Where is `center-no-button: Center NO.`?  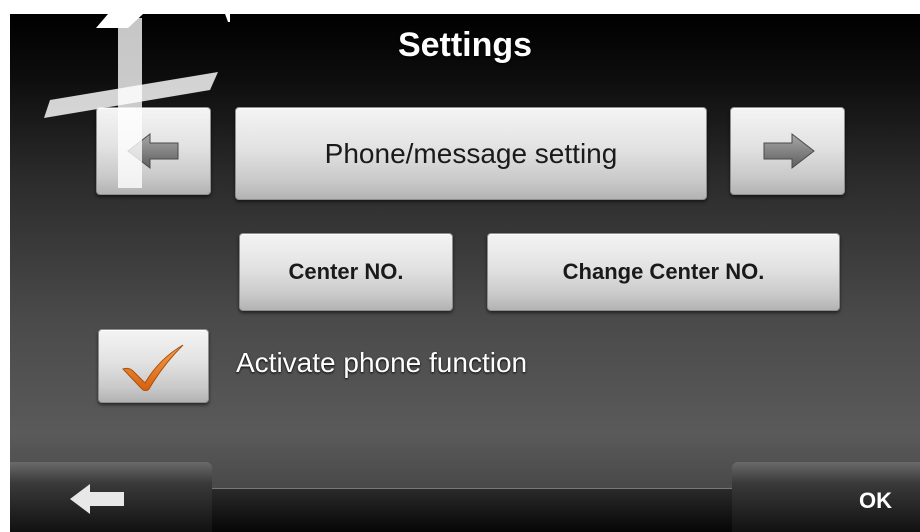 center-no-button: Center NO. is located at coordinates (346, 272).